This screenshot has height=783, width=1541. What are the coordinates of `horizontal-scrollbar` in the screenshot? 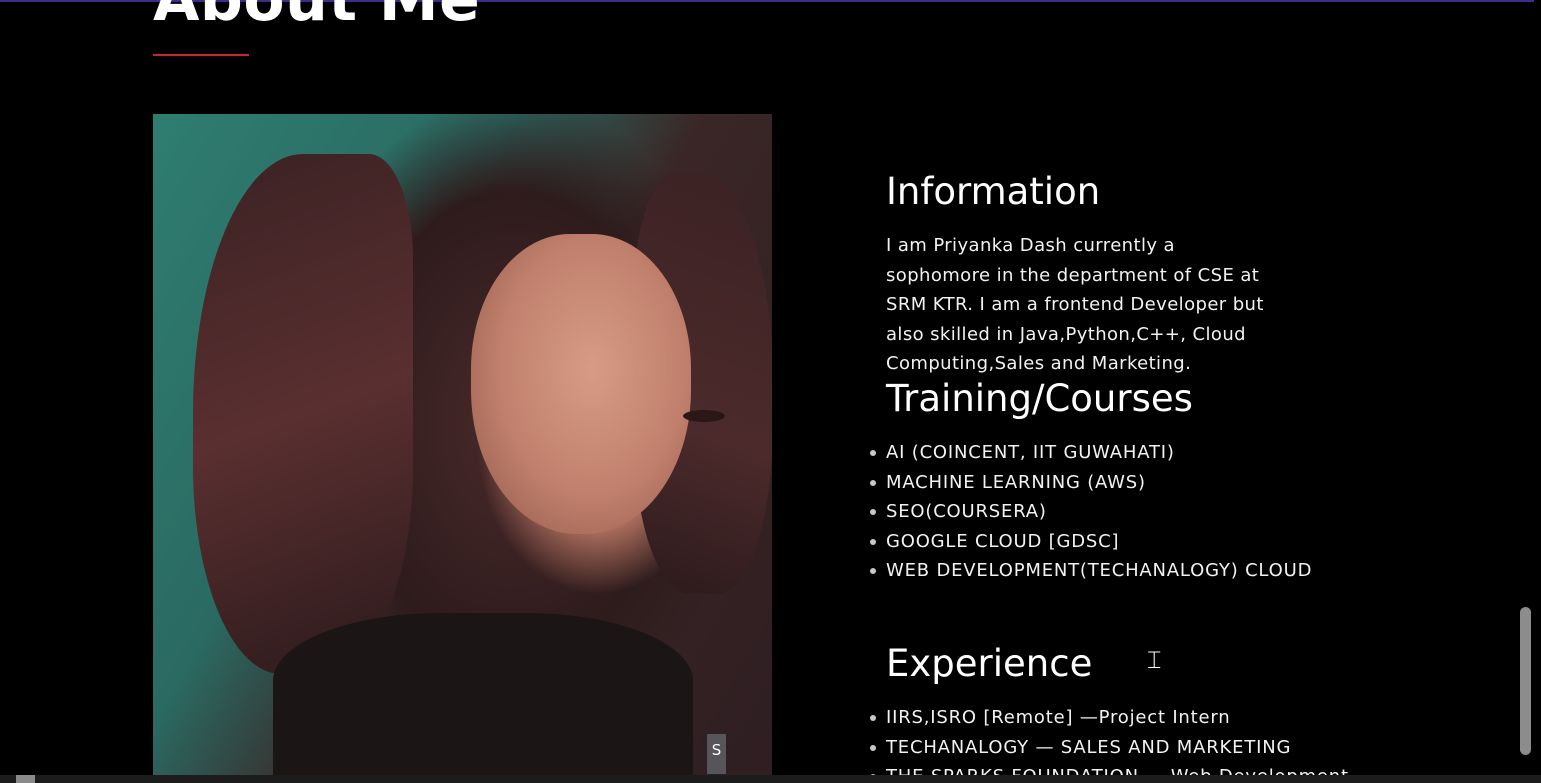 It's located at (770, 779).